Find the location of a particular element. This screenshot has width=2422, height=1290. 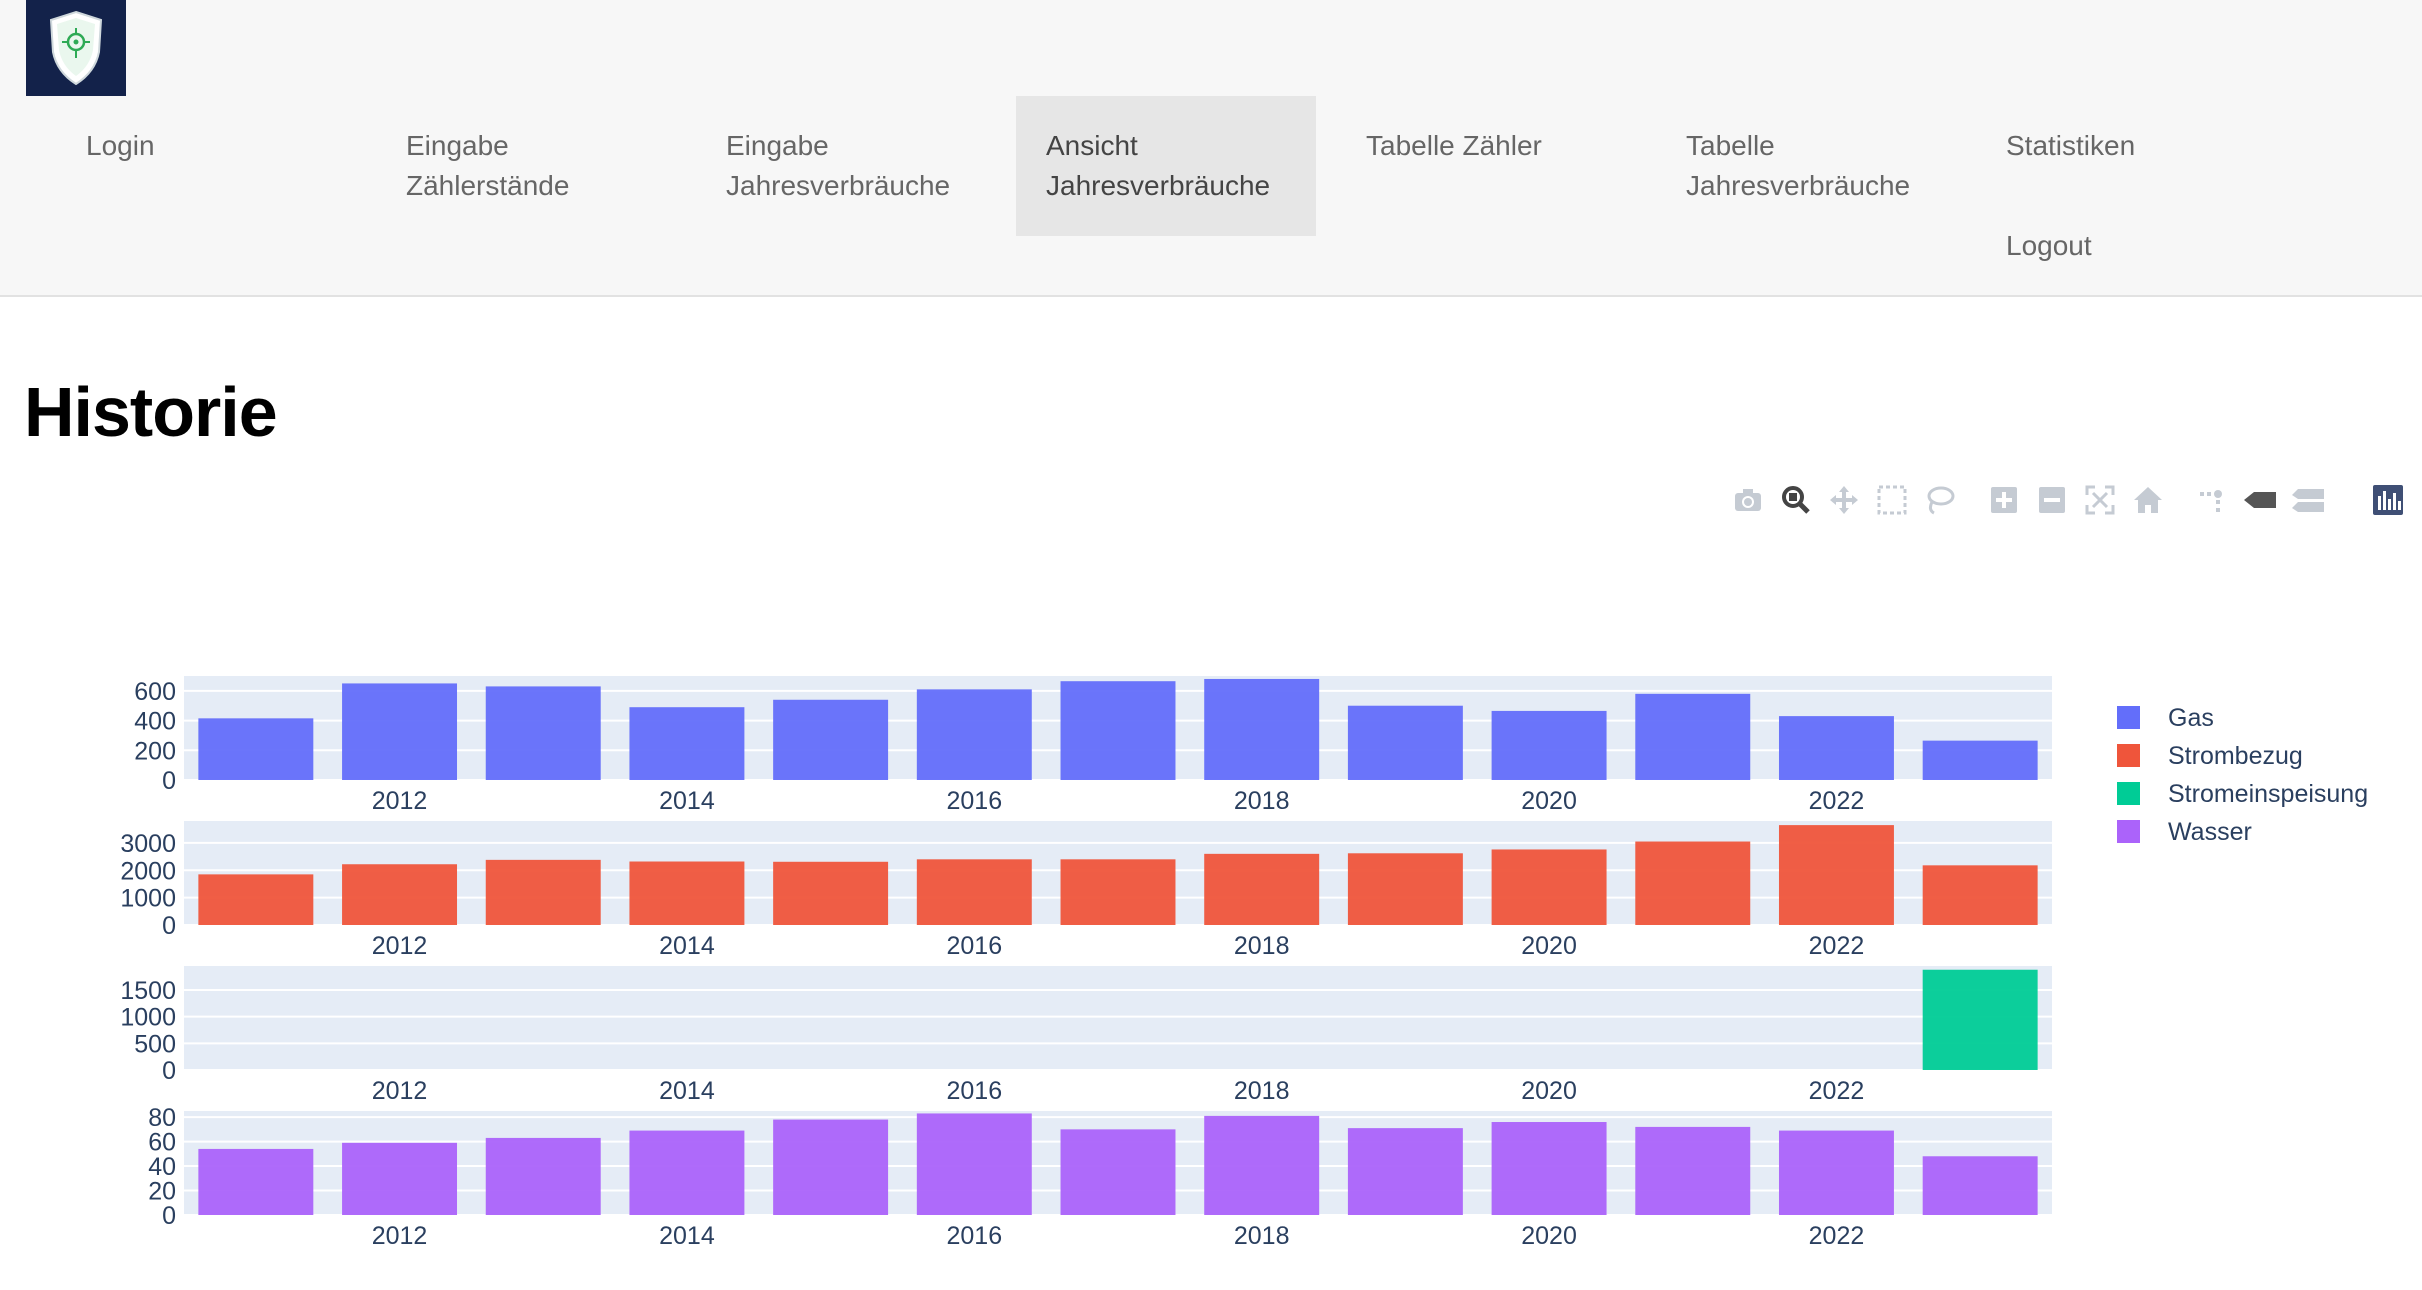

page-title: Historie is located at coordinates (151, 412).